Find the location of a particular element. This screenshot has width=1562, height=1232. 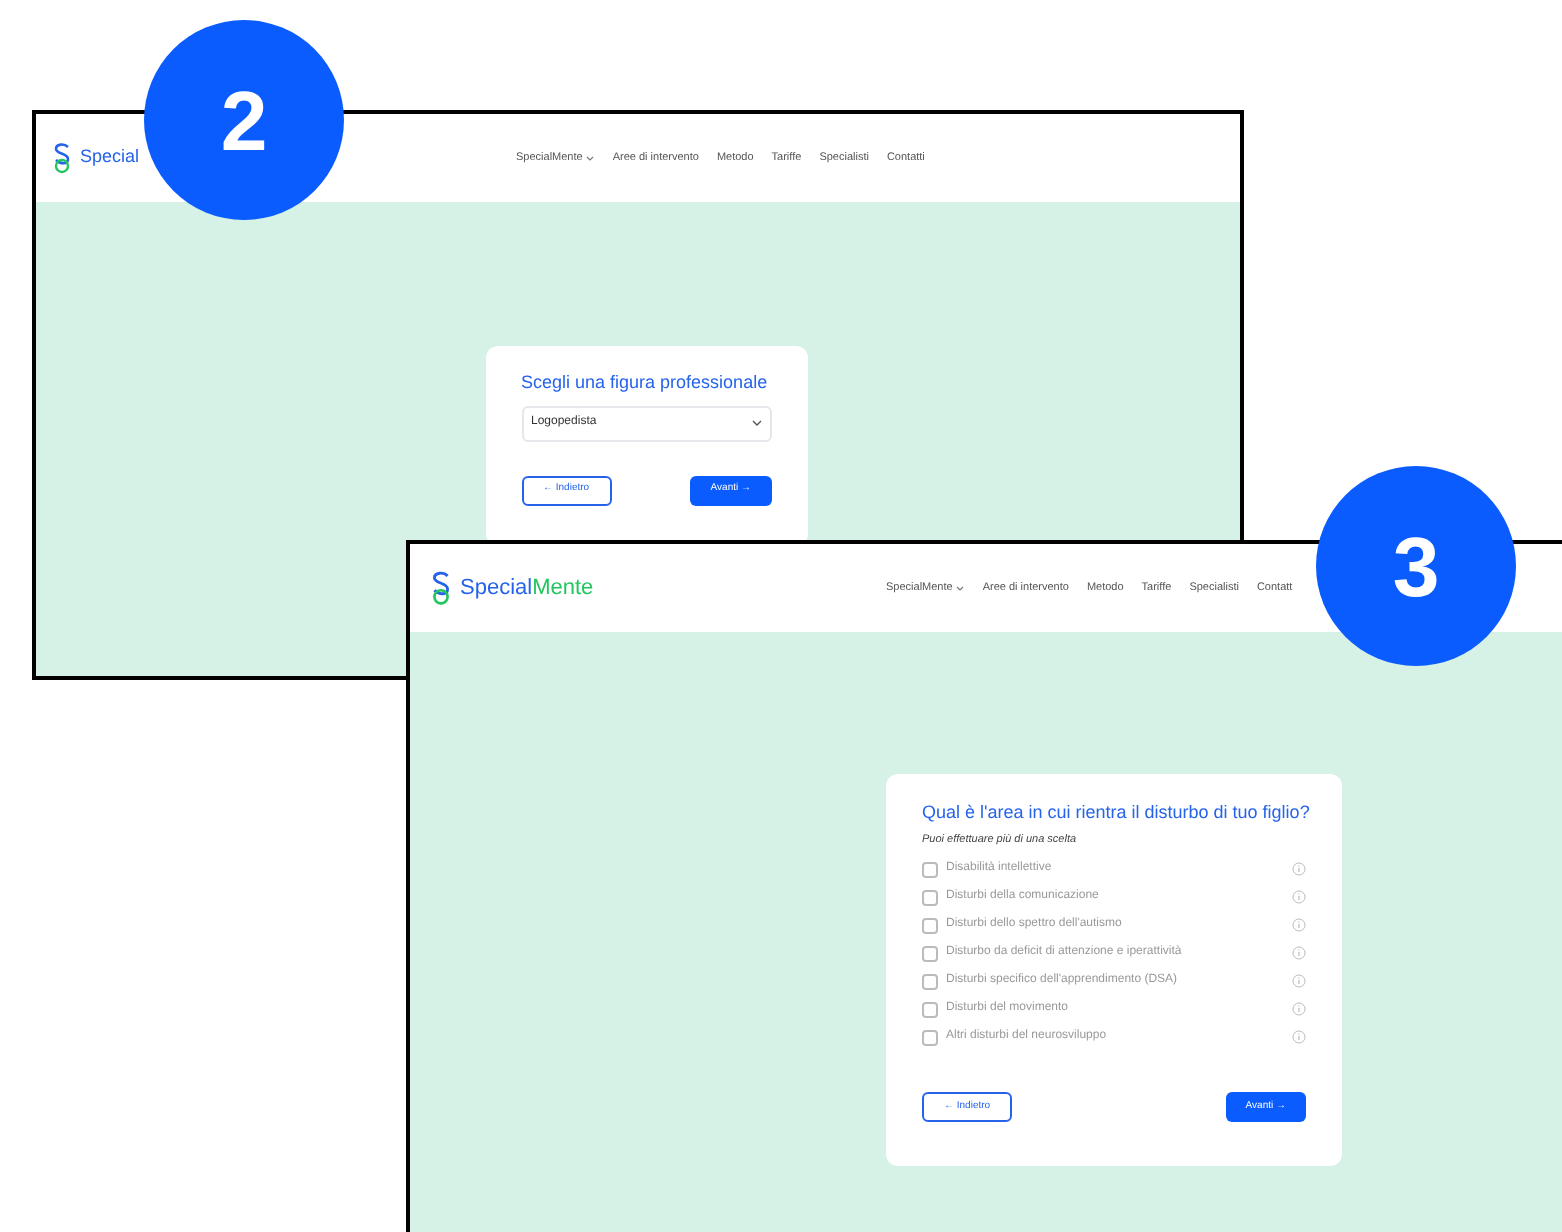

chevron-icon is located at coordinates (756, 423).